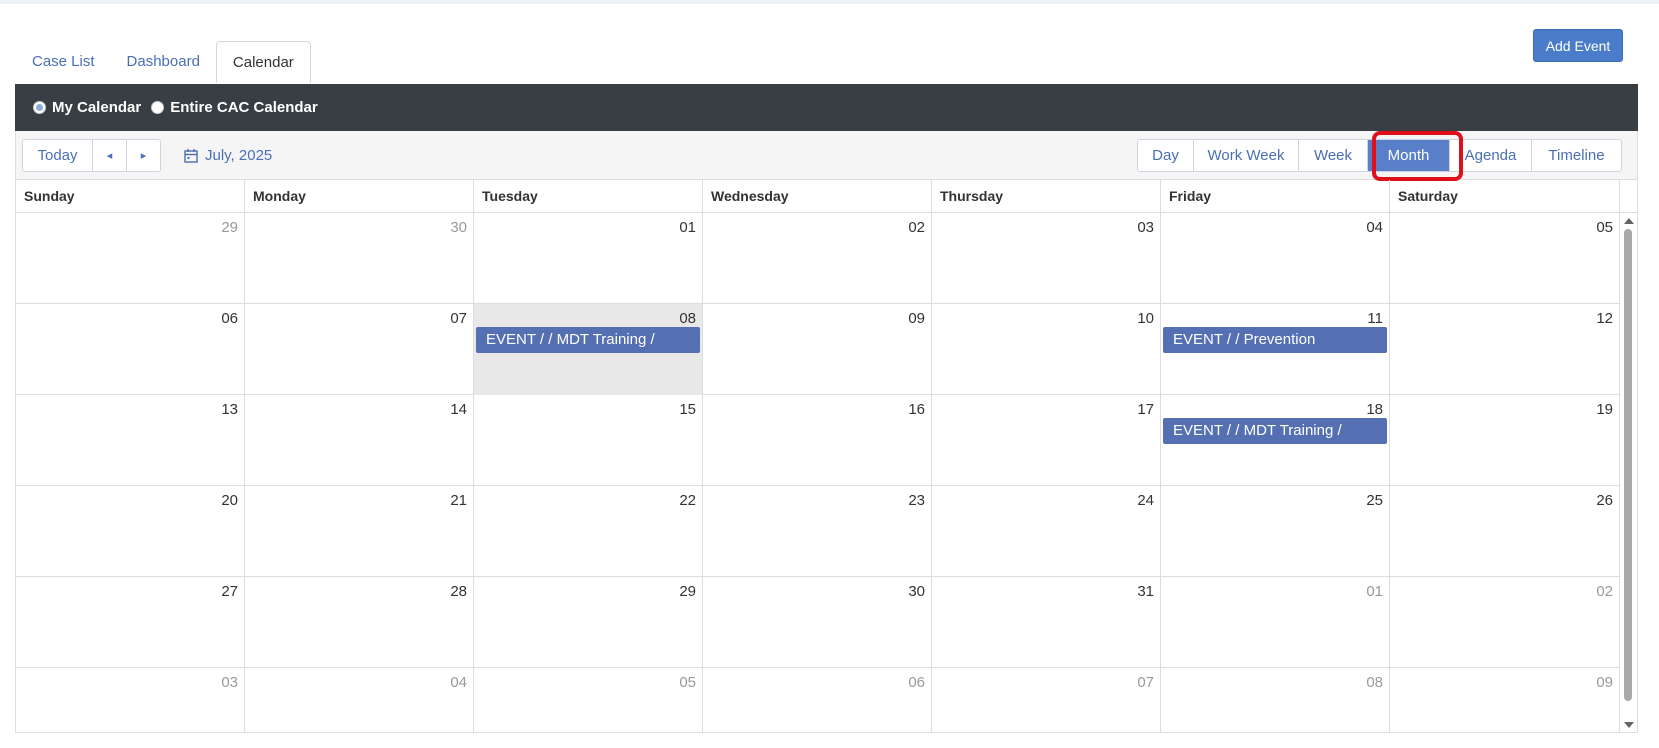 The width and height of the screenshot is (1659, 748). What do you see at coordinates (588, 340) in the screenshot?
I see `calendar-event: EVENT / / MDT Training /` at bounding box center [588, 340].